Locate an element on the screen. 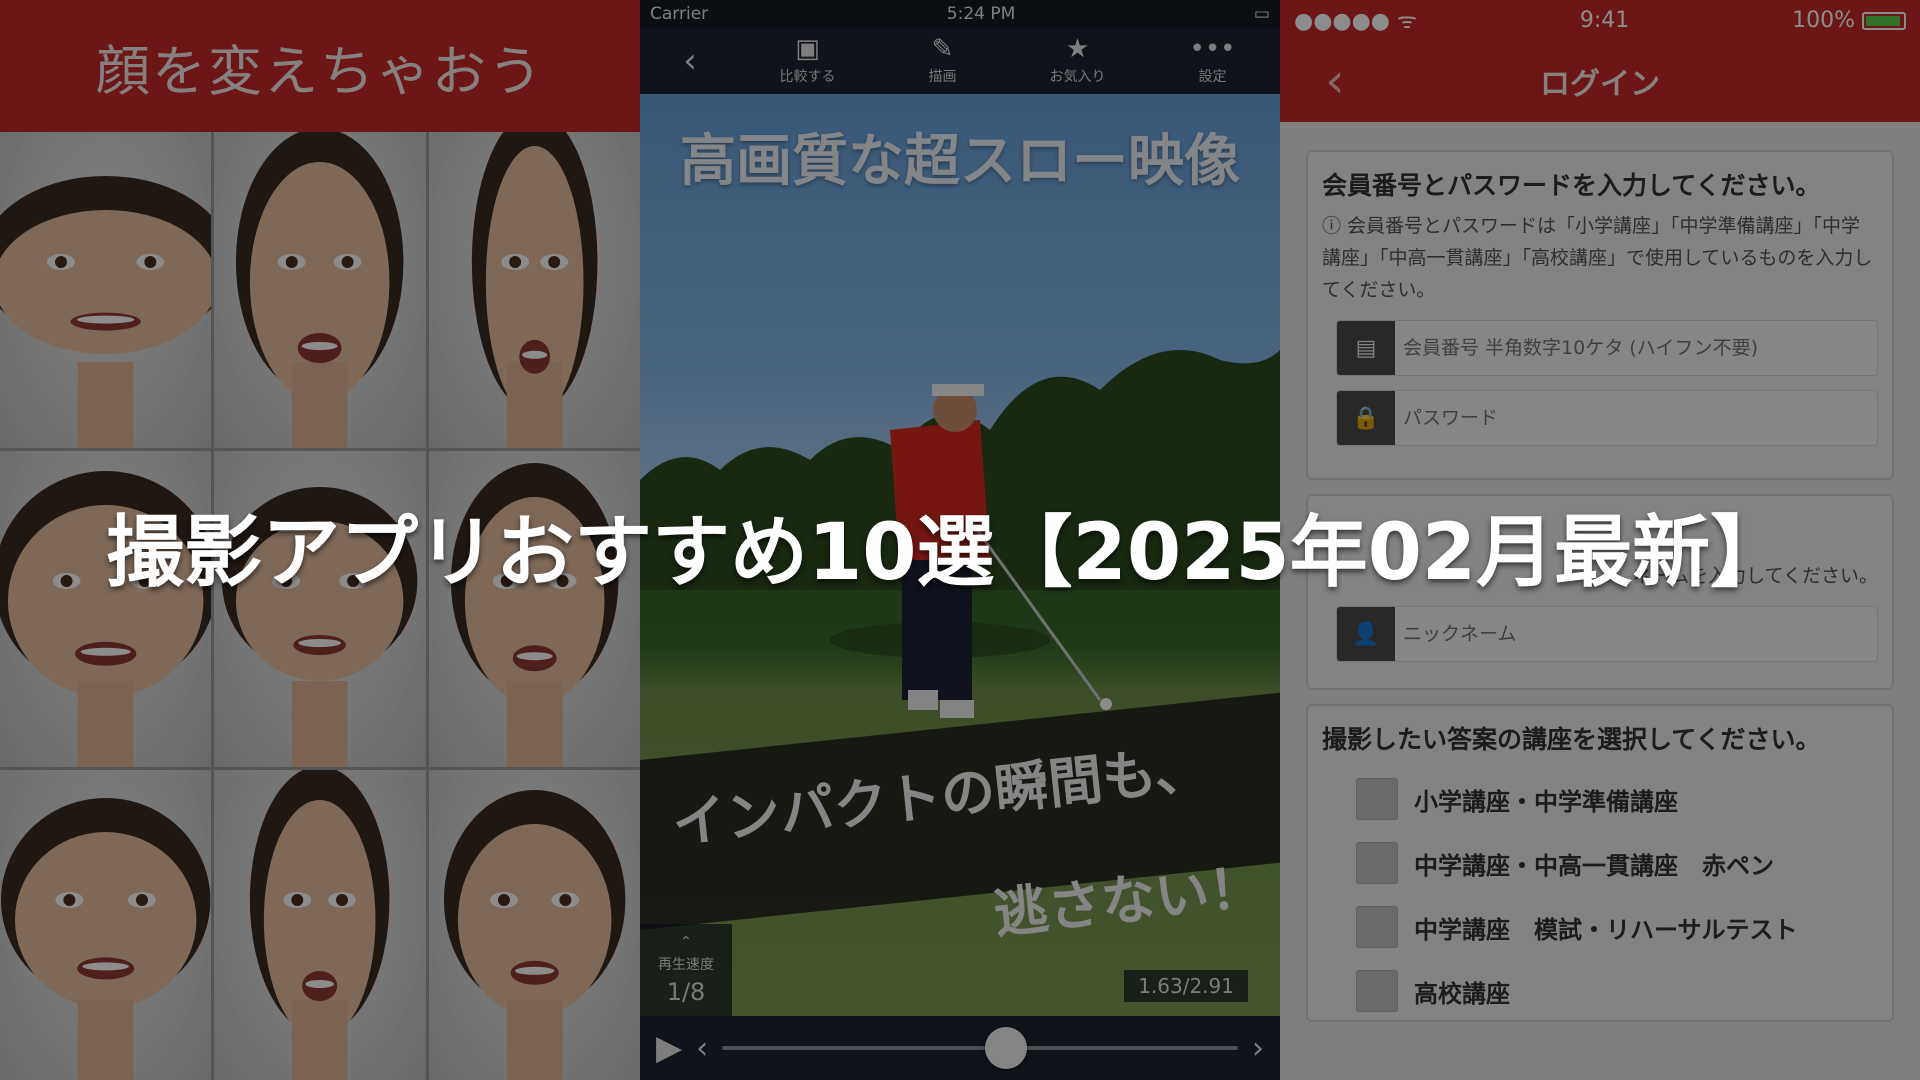 This screenshot has height=1080, width=1920. member-number-field: ▤ is located at coordinates (1607, 348).